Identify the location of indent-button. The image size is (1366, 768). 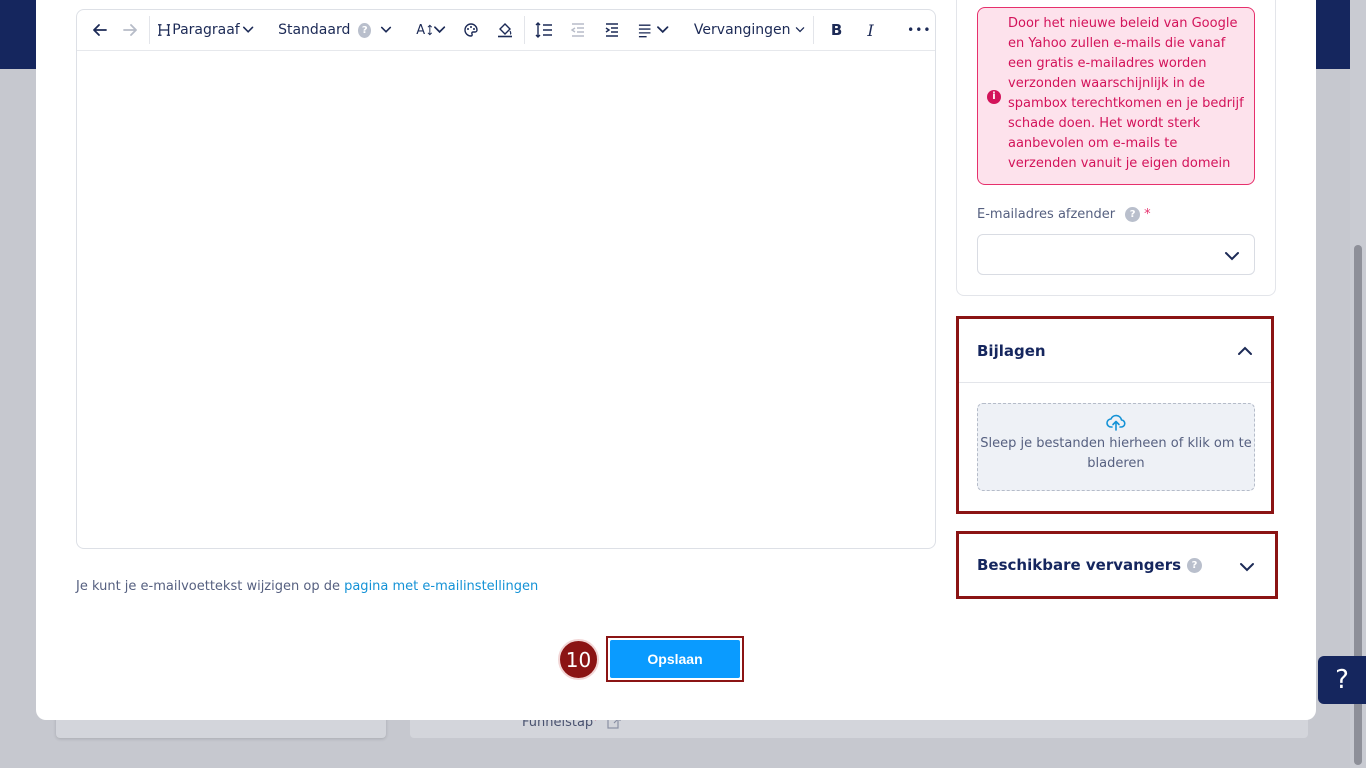
(612, 30).